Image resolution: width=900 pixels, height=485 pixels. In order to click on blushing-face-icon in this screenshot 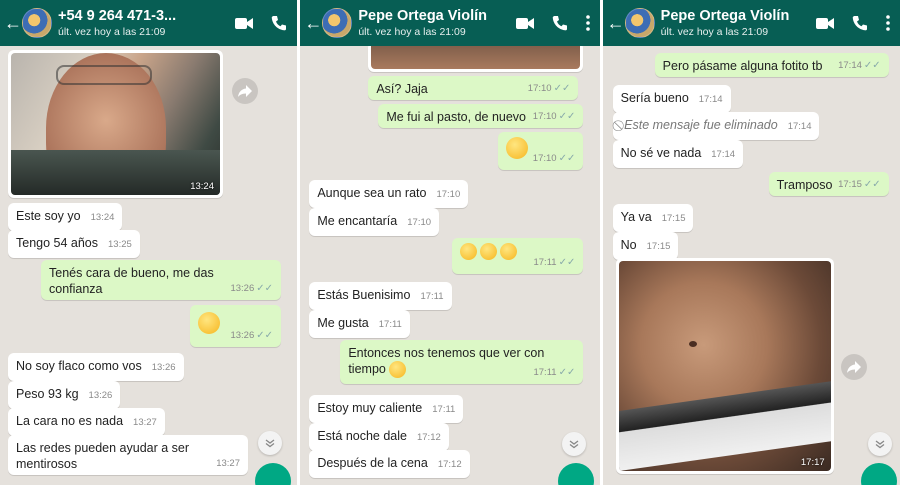, I will do `click(517, 148)`.